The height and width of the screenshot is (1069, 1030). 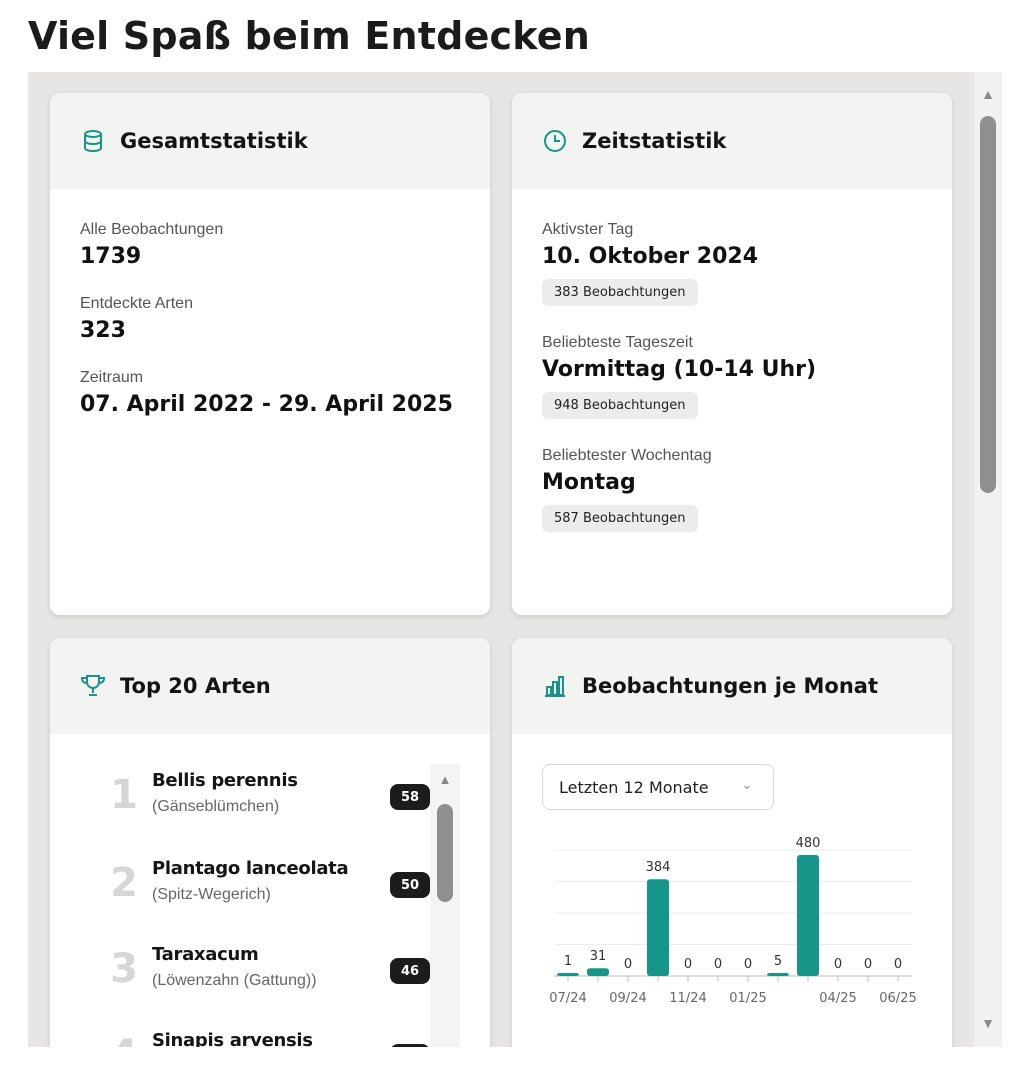 I want to click on page-title: Viel Spaß beim Entdecken, so click(x=309, y=36).